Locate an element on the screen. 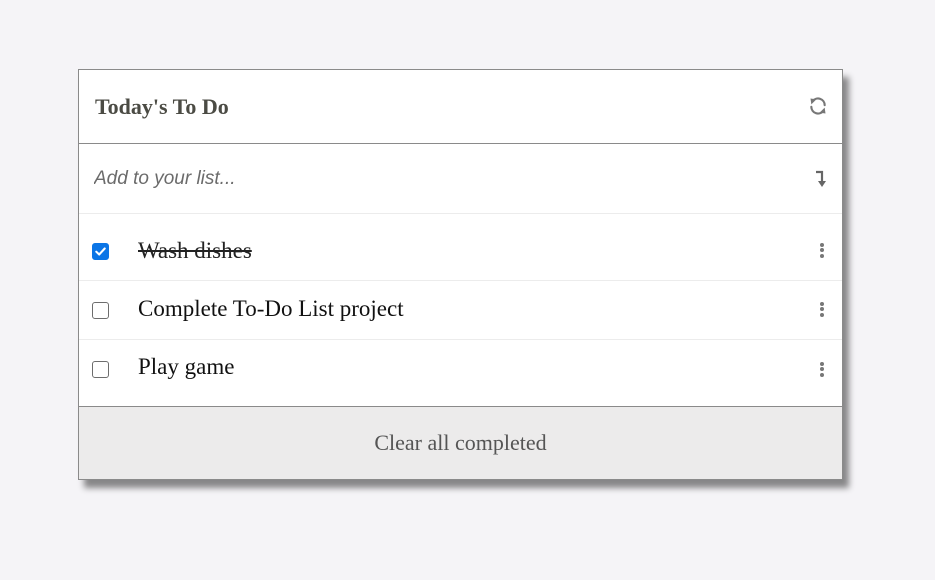  list-item: Complete To-Do List project is located at coordinates (460, 310).